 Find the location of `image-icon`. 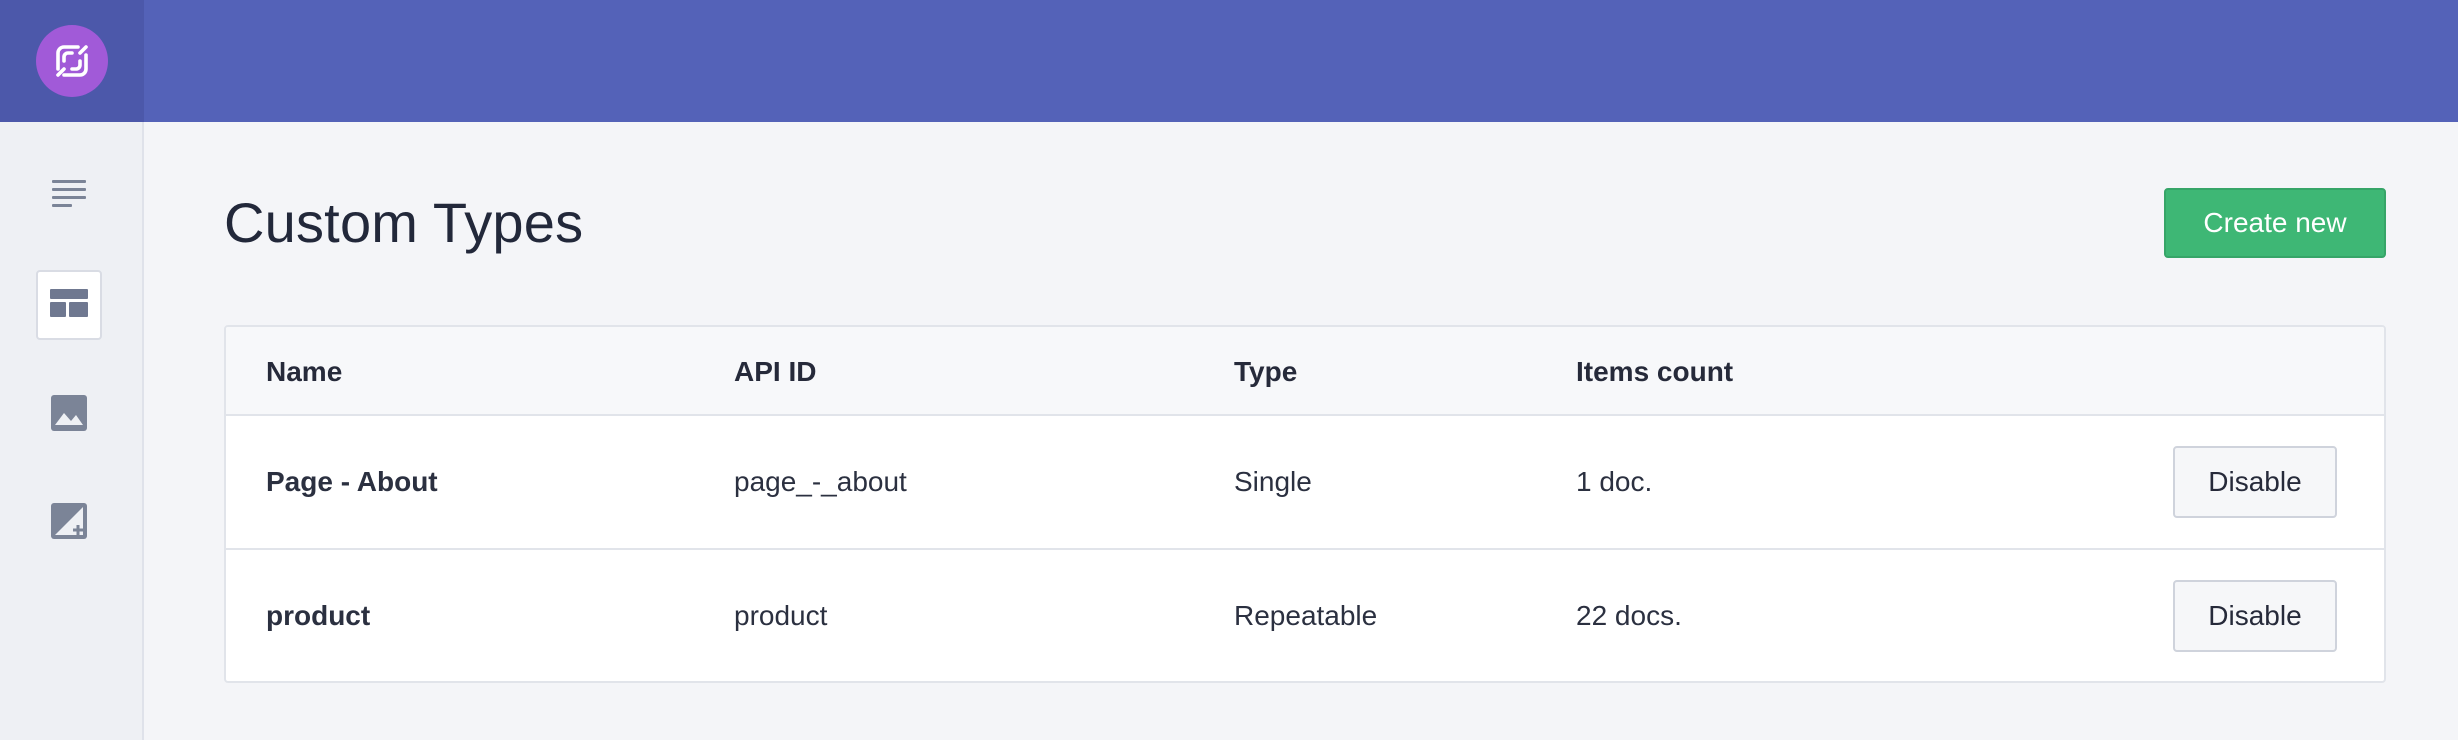

image-icon is located at coordinates (69, 415).